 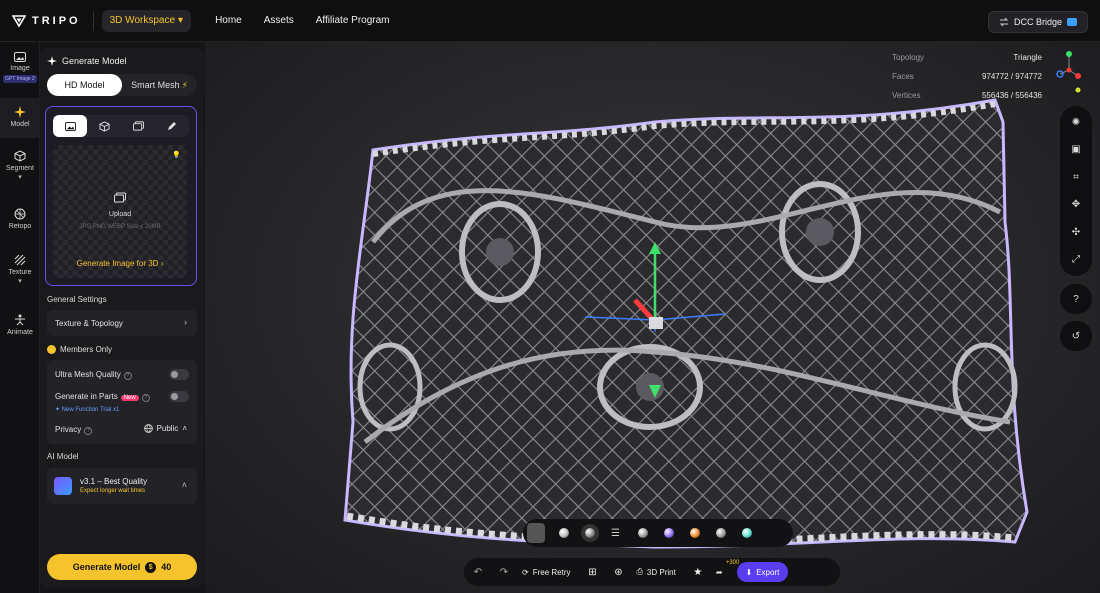 What do you see at coordinates (1076, 299) in the screenshot?
I see `help-icon: ?` at bounding box center [1076, 299].